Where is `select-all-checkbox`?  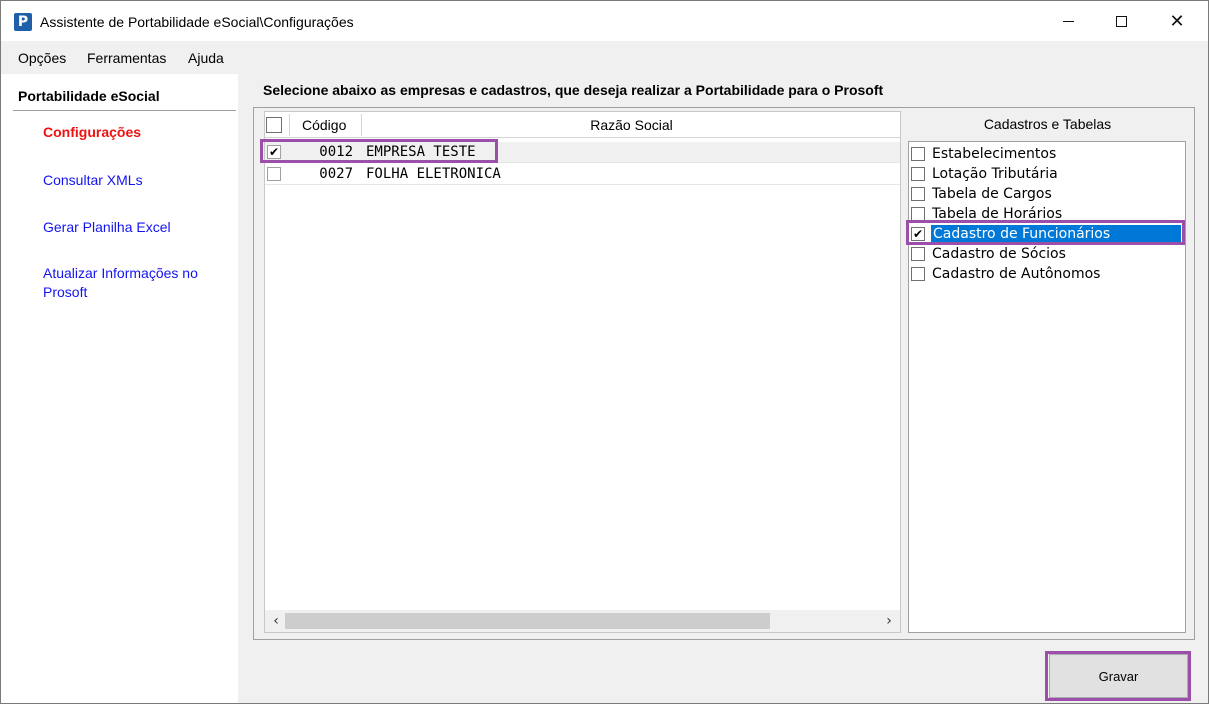
select-all-checkbox is located at coordinates (274, 125).